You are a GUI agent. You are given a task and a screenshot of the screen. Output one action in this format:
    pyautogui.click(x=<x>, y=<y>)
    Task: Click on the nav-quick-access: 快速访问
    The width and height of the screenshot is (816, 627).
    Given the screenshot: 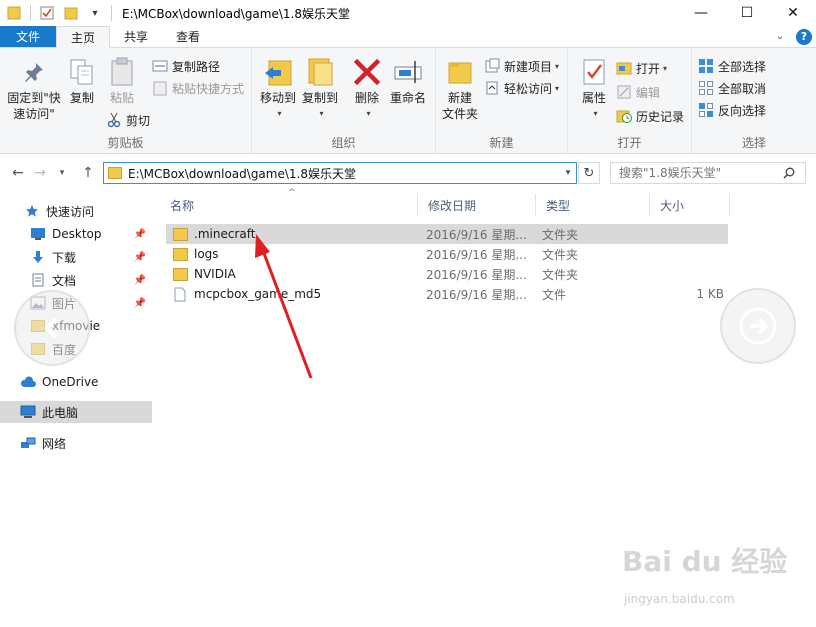 What is the action you would take?
    pyautogui.click(x=76, y=211)
    